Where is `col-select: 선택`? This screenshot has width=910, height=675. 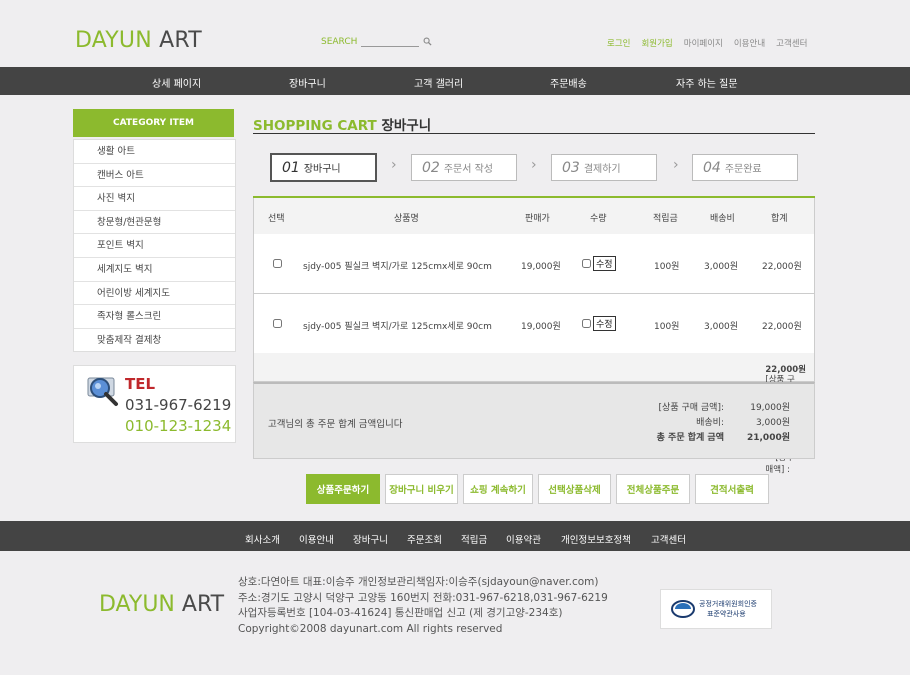
col-select: 선택 is located at coordinates (276, 219).